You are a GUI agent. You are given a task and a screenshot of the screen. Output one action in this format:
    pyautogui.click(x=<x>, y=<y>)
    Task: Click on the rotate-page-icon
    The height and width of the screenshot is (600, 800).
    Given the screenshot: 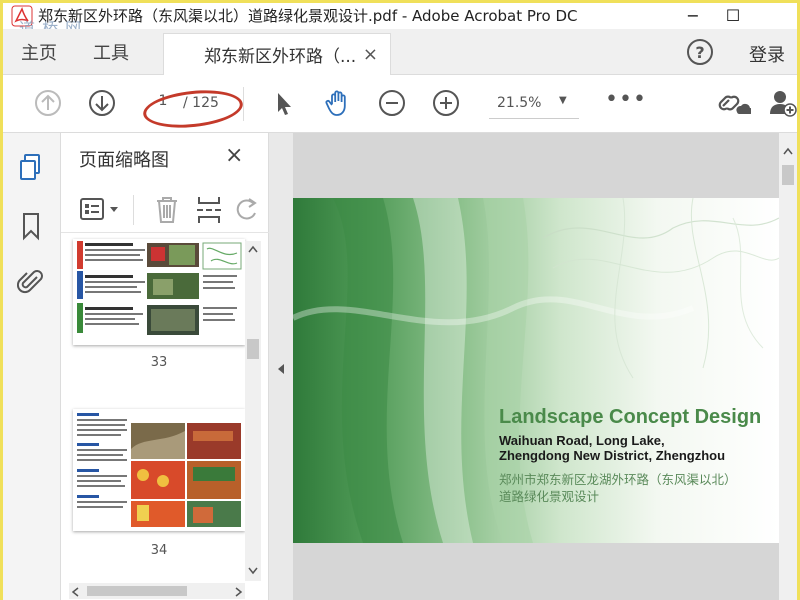 What is the action you would take?
    pyautogui.click(x=247, y=210)
    